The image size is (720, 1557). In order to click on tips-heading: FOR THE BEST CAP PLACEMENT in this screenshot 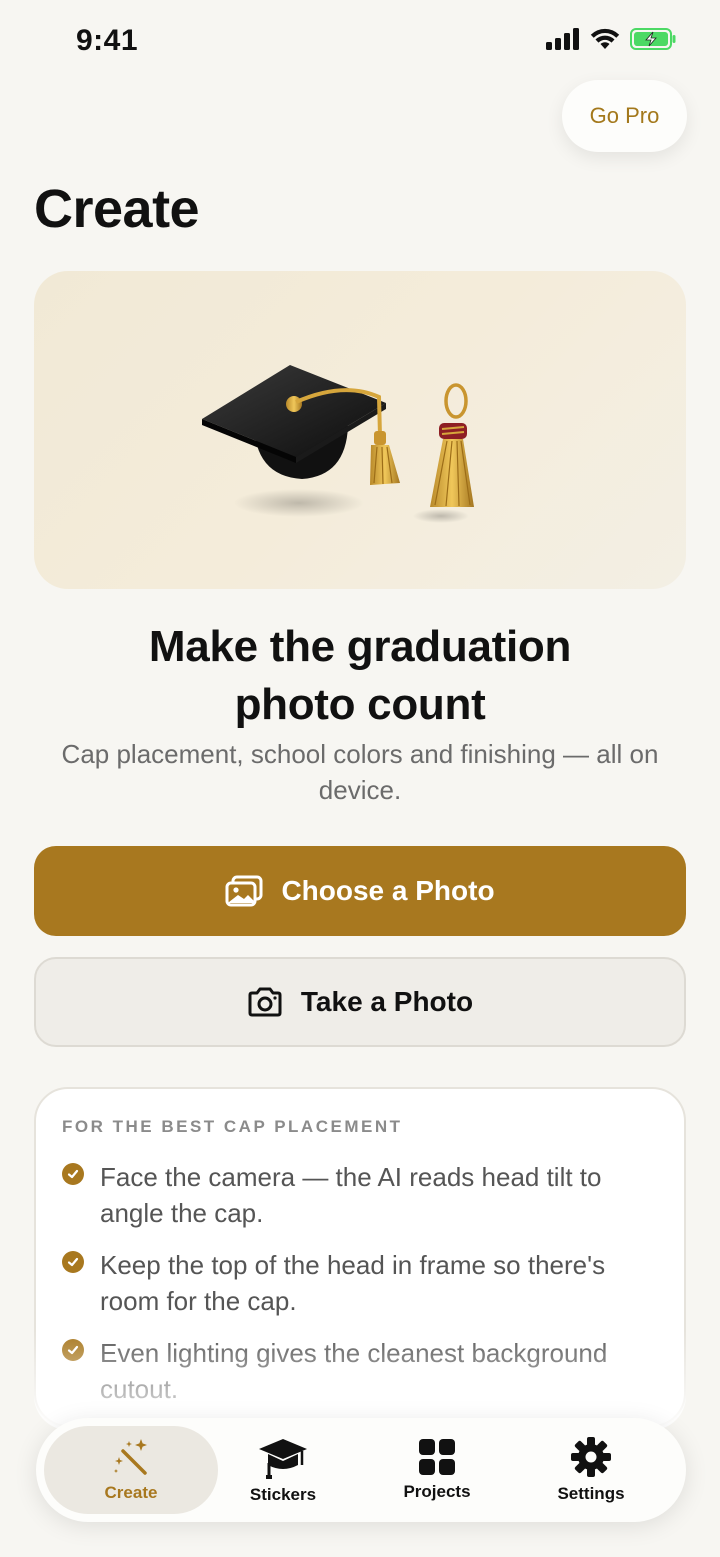, I will do `click(232, 1126)`.